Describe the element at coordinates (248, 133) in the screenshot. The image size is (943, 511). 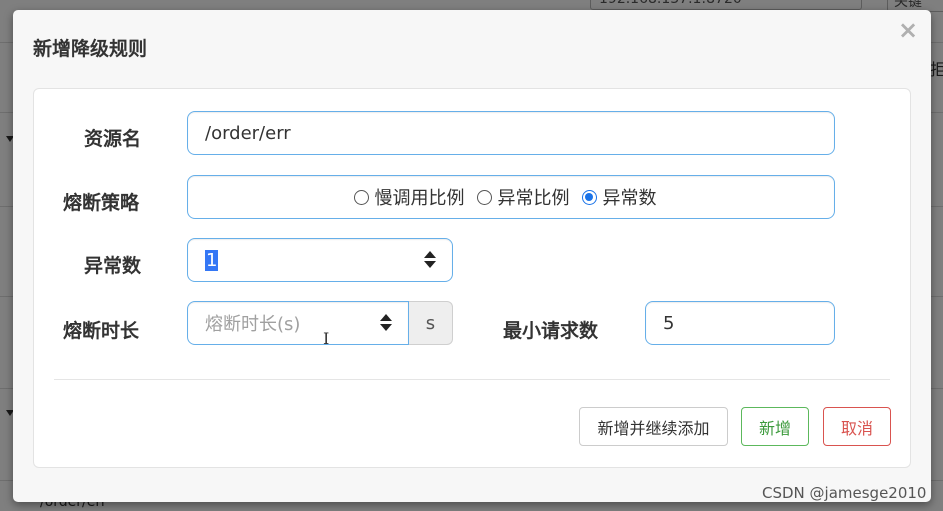
I see `resource-value: /order/err` at that location.